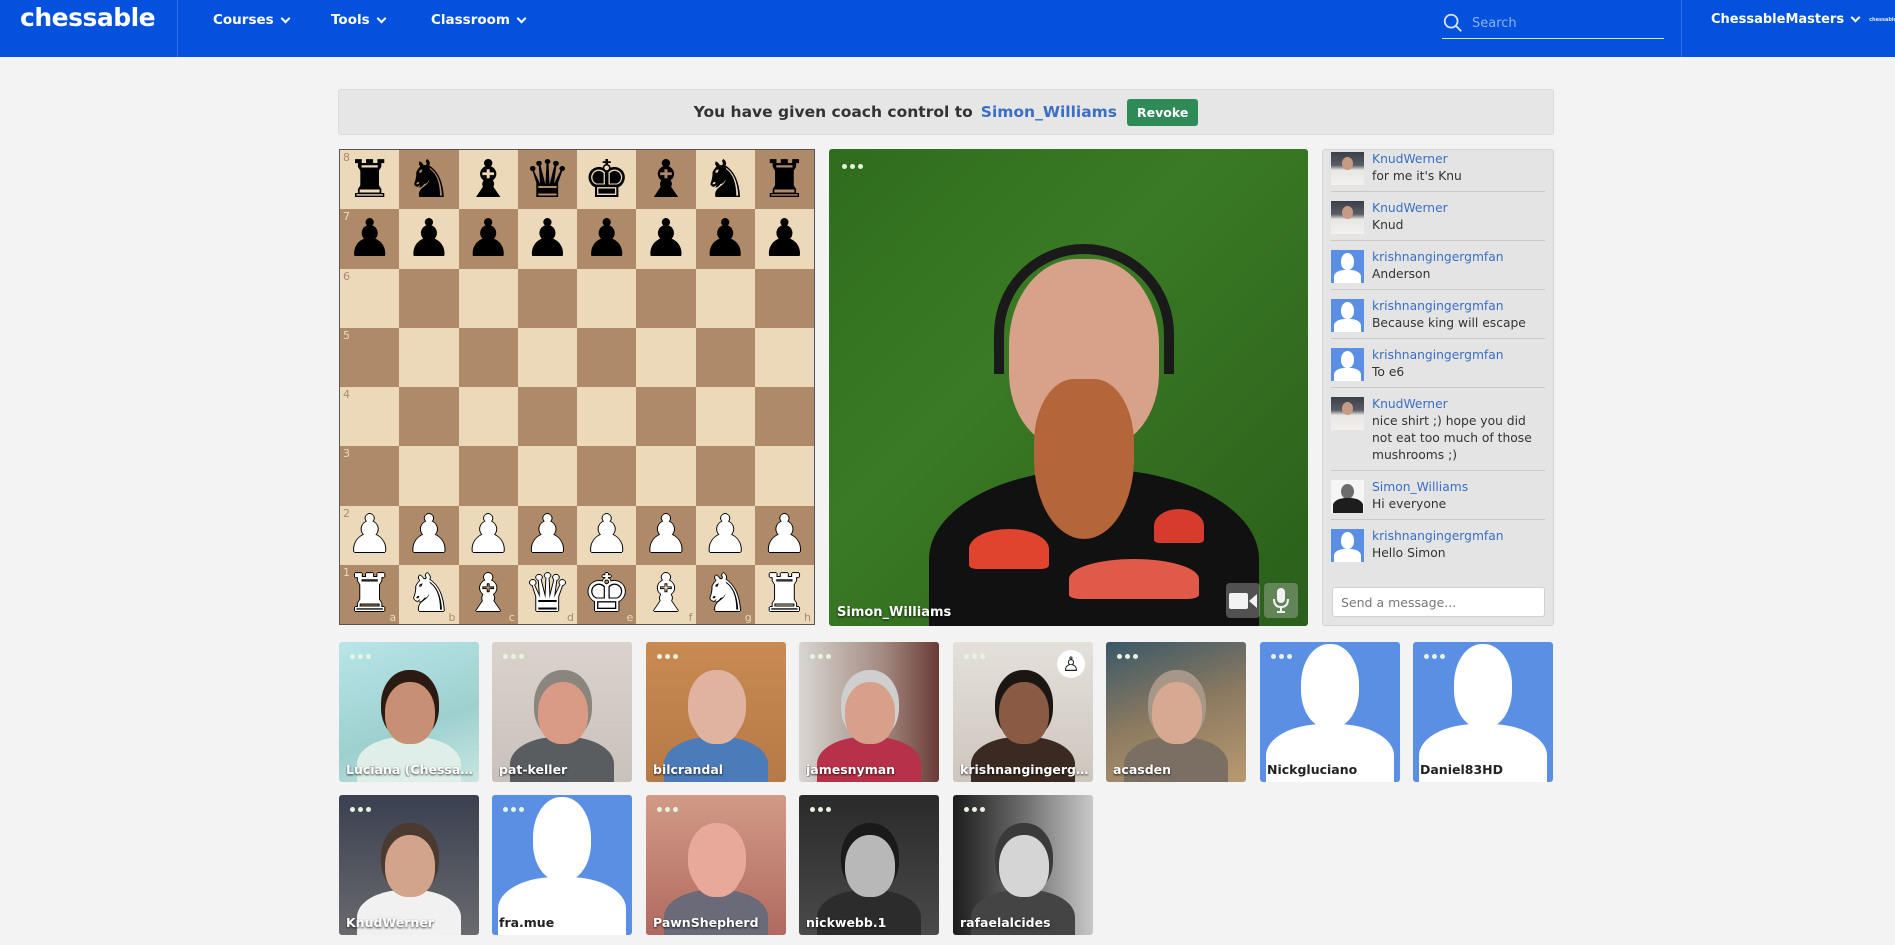  What do you see at coordinates (666, 180) in the screenshot?
I see `black-bishop-icon: ♝` at bounding box center [666, 180].